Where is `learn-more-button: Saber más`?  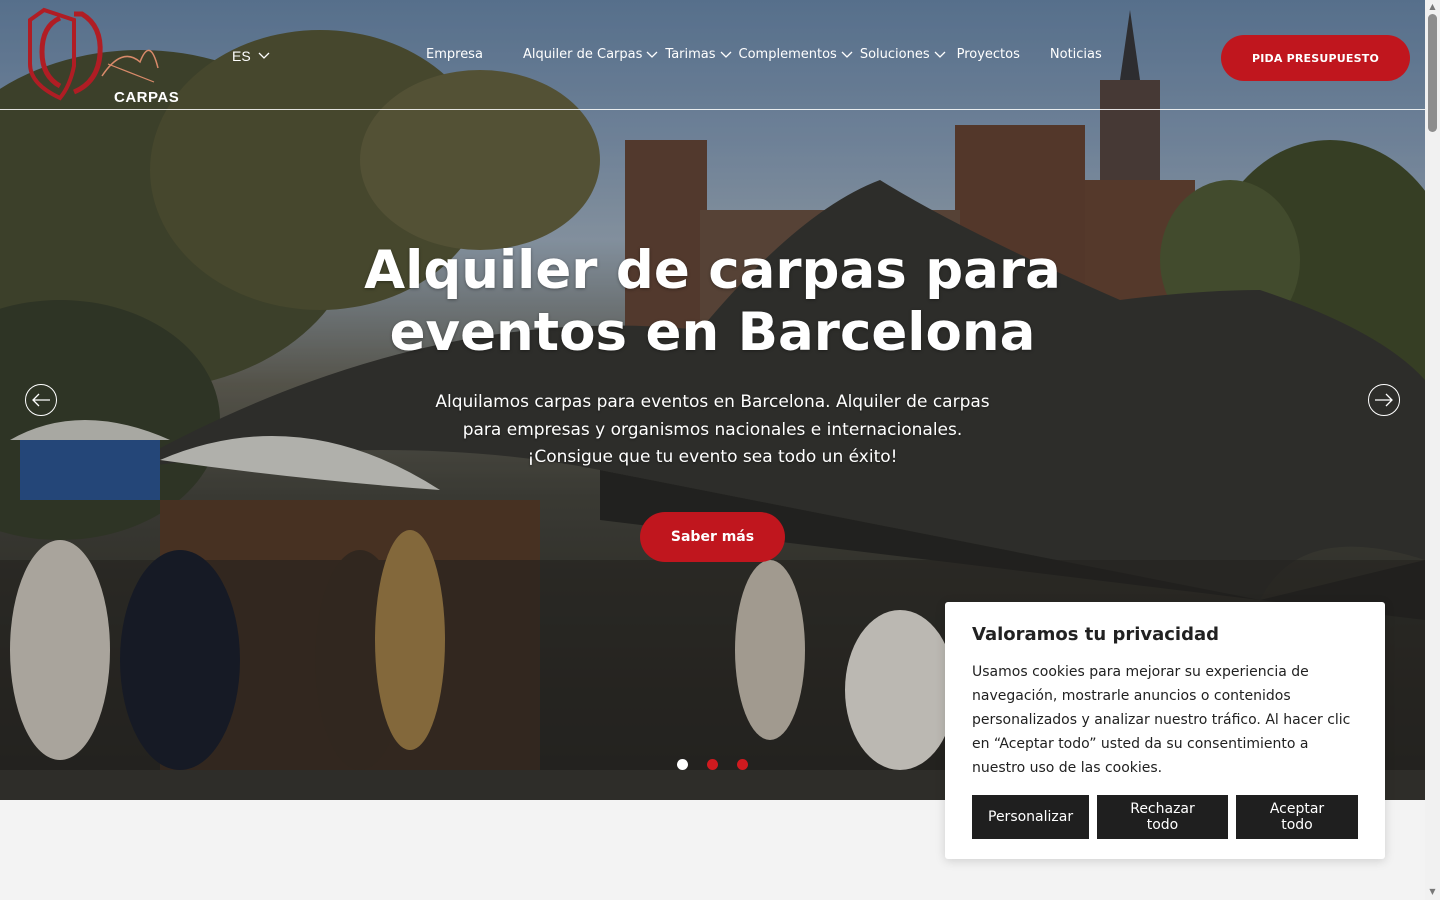 learn-more-button: Saber más is located at coordinates (712, 537).